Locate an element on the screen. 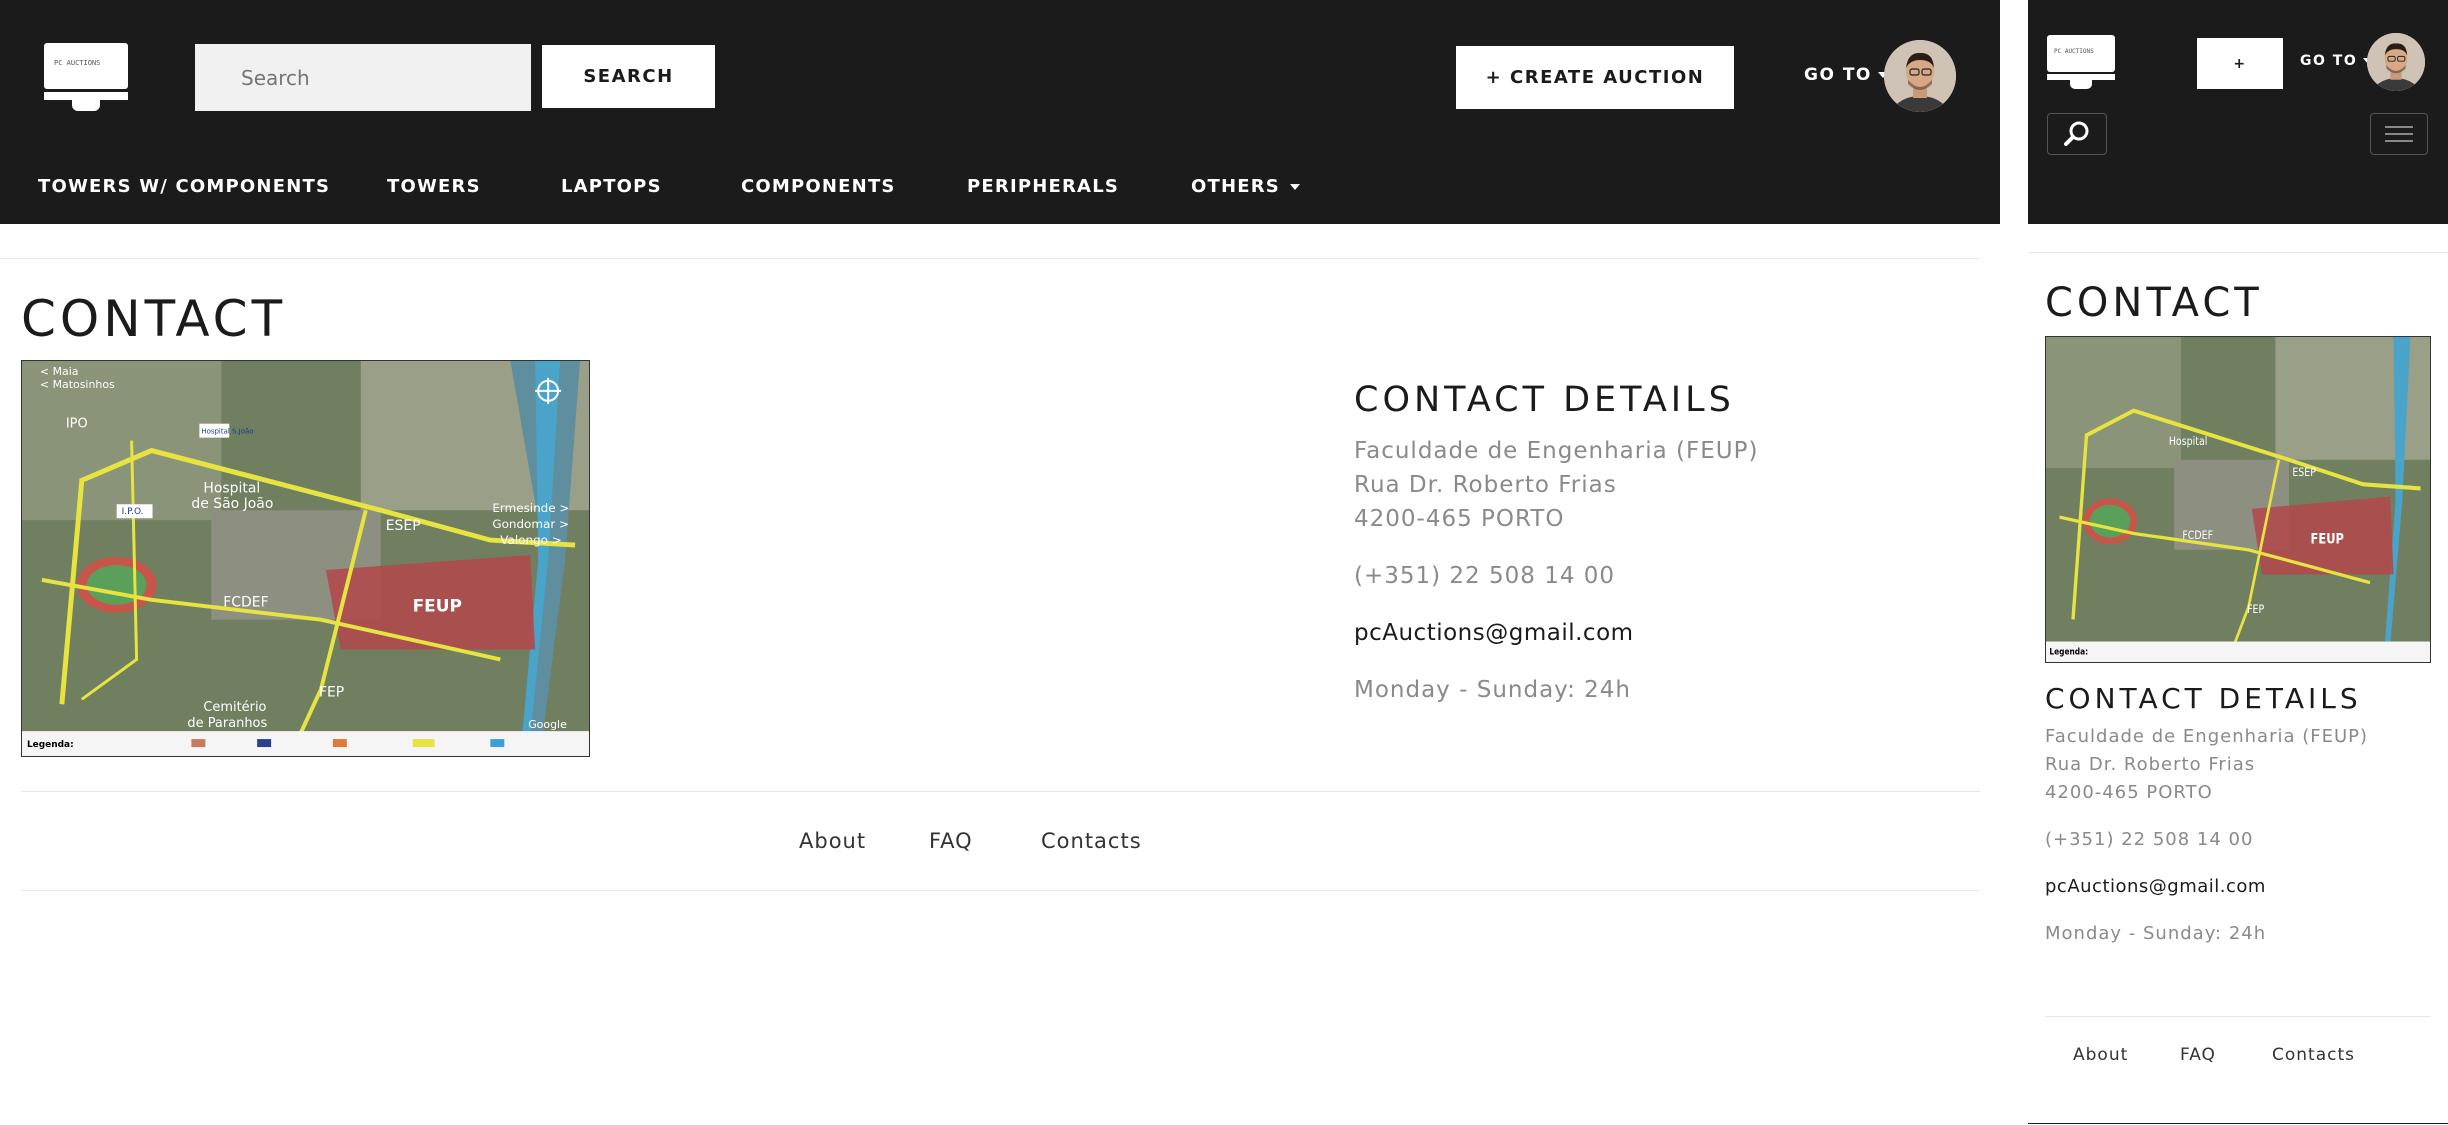  svg-text: de Paranhos is located at coordinates (227, 723).